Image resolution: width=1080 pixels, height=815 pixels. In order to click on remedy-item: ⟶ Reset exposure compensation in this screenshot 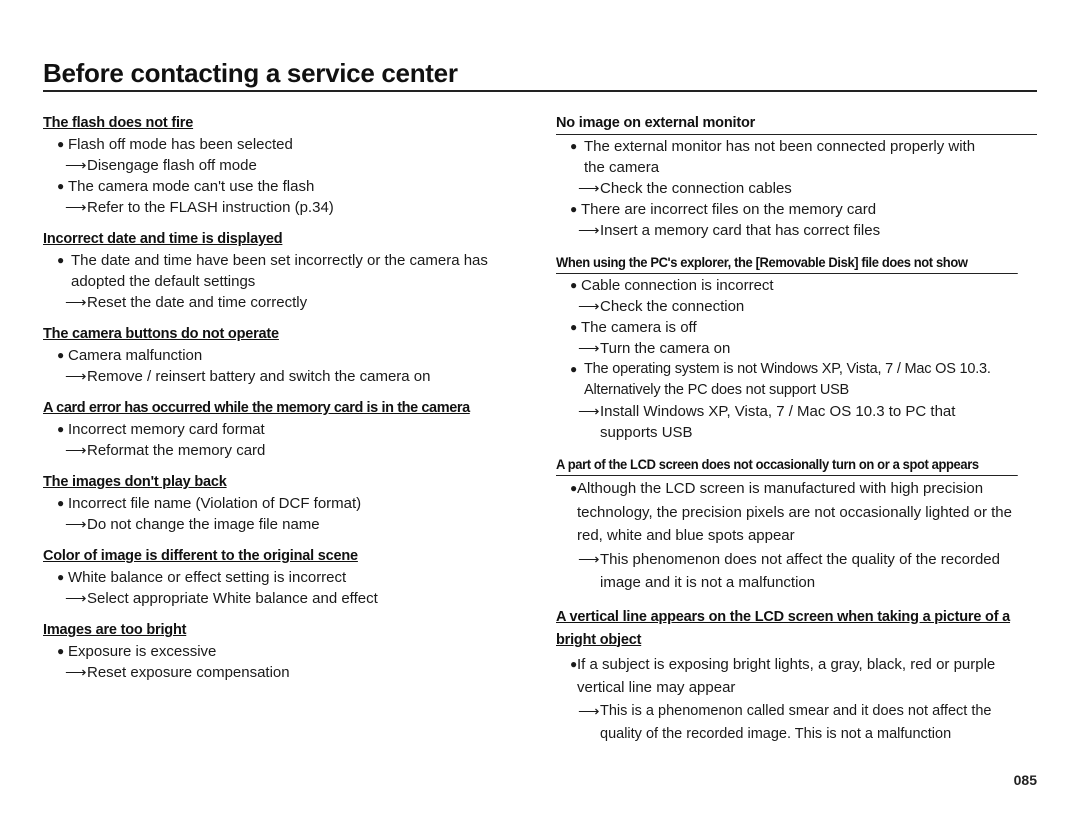, I will do `click(288, 672)`.